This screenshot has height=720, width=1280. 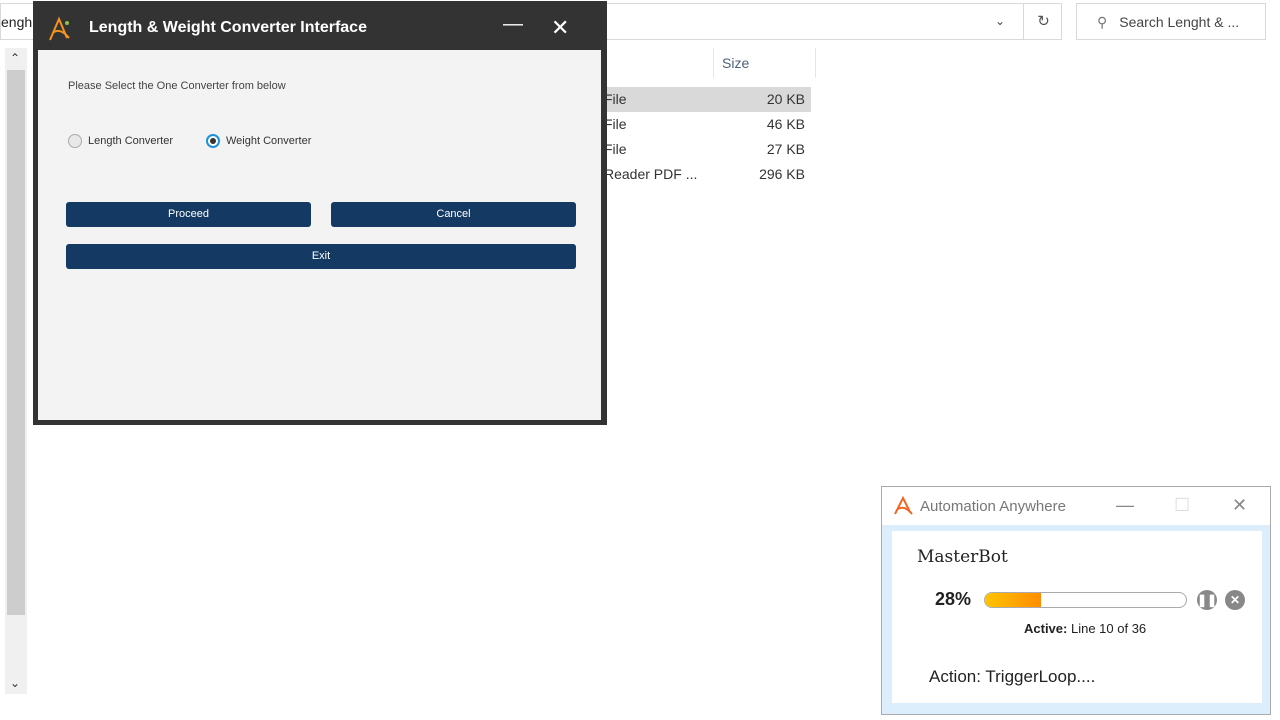 I want to click on file-row: File 20 KB, so click(x=707, y=99).